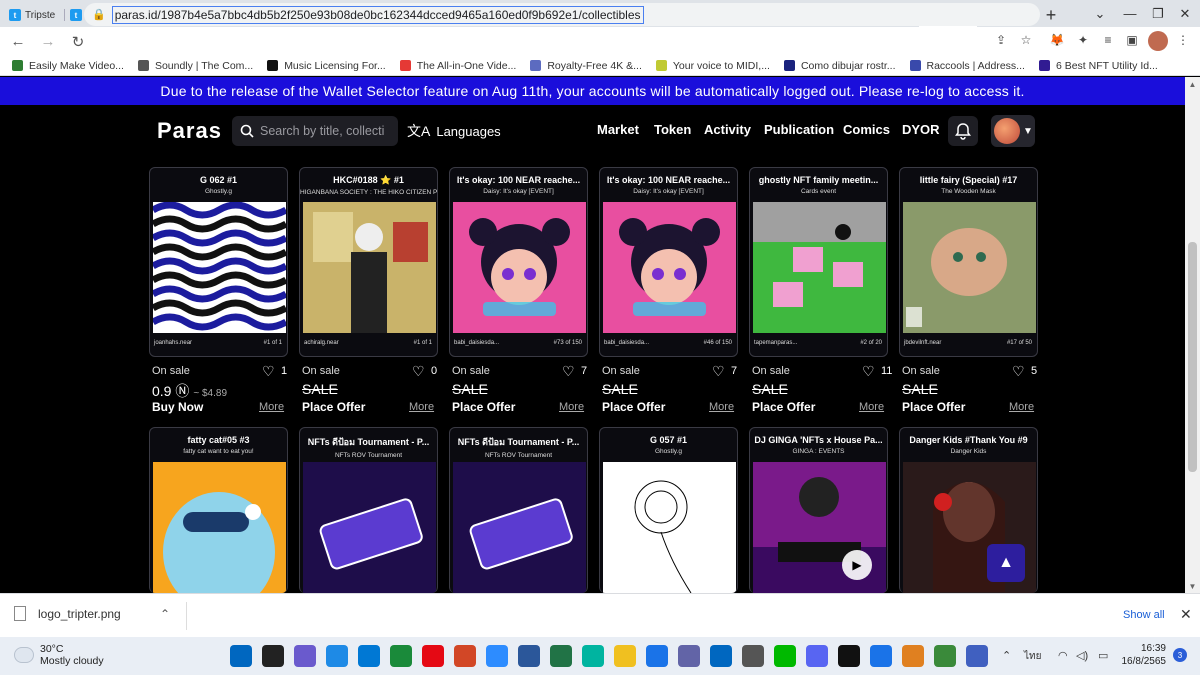 The height and width of the screenshot is (675, 1200). I want to click on nft-card: G 057 #1 Ghostly.g, so click(668, 510).